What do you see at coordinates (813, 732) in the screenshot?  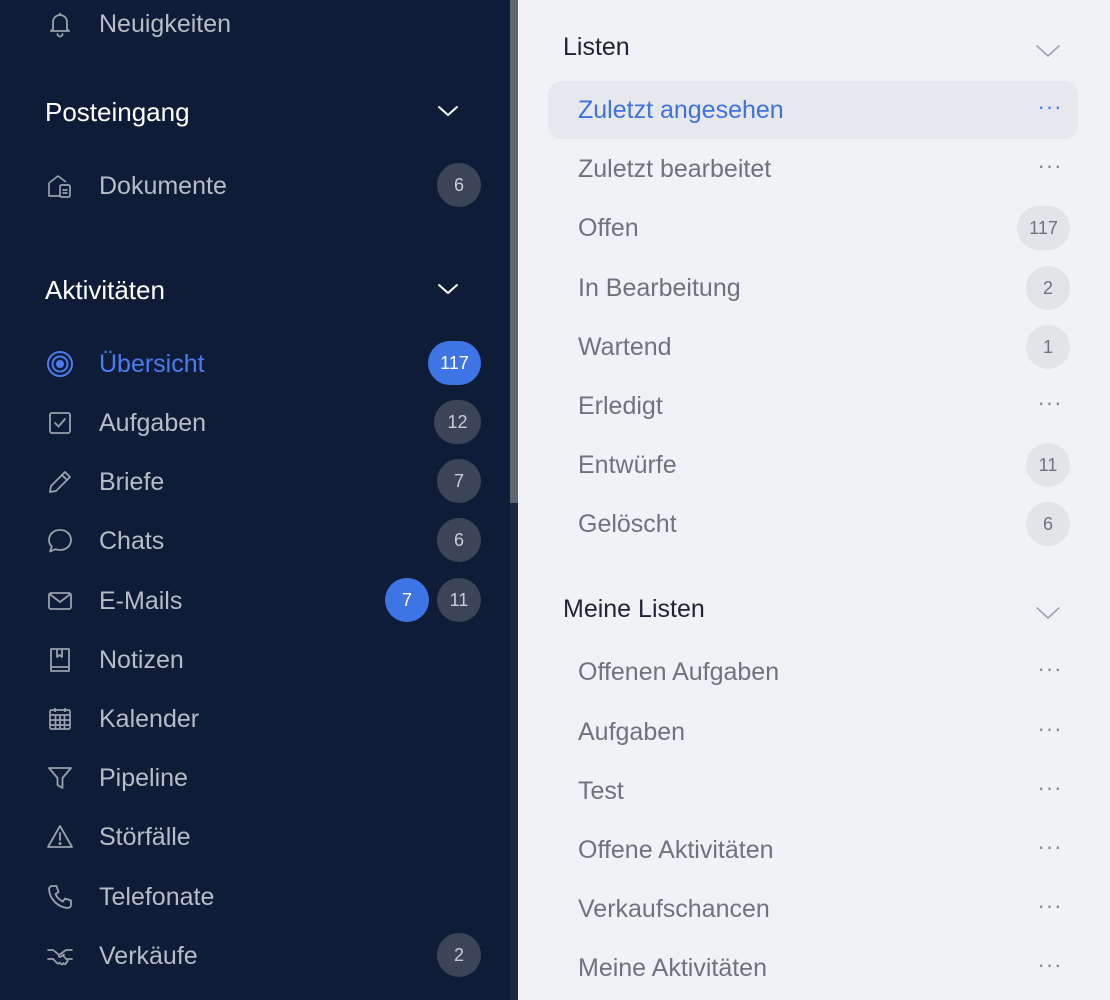 I see `list-item-aufgaben: Aufgaben ···` at bounding box center [813, 732].